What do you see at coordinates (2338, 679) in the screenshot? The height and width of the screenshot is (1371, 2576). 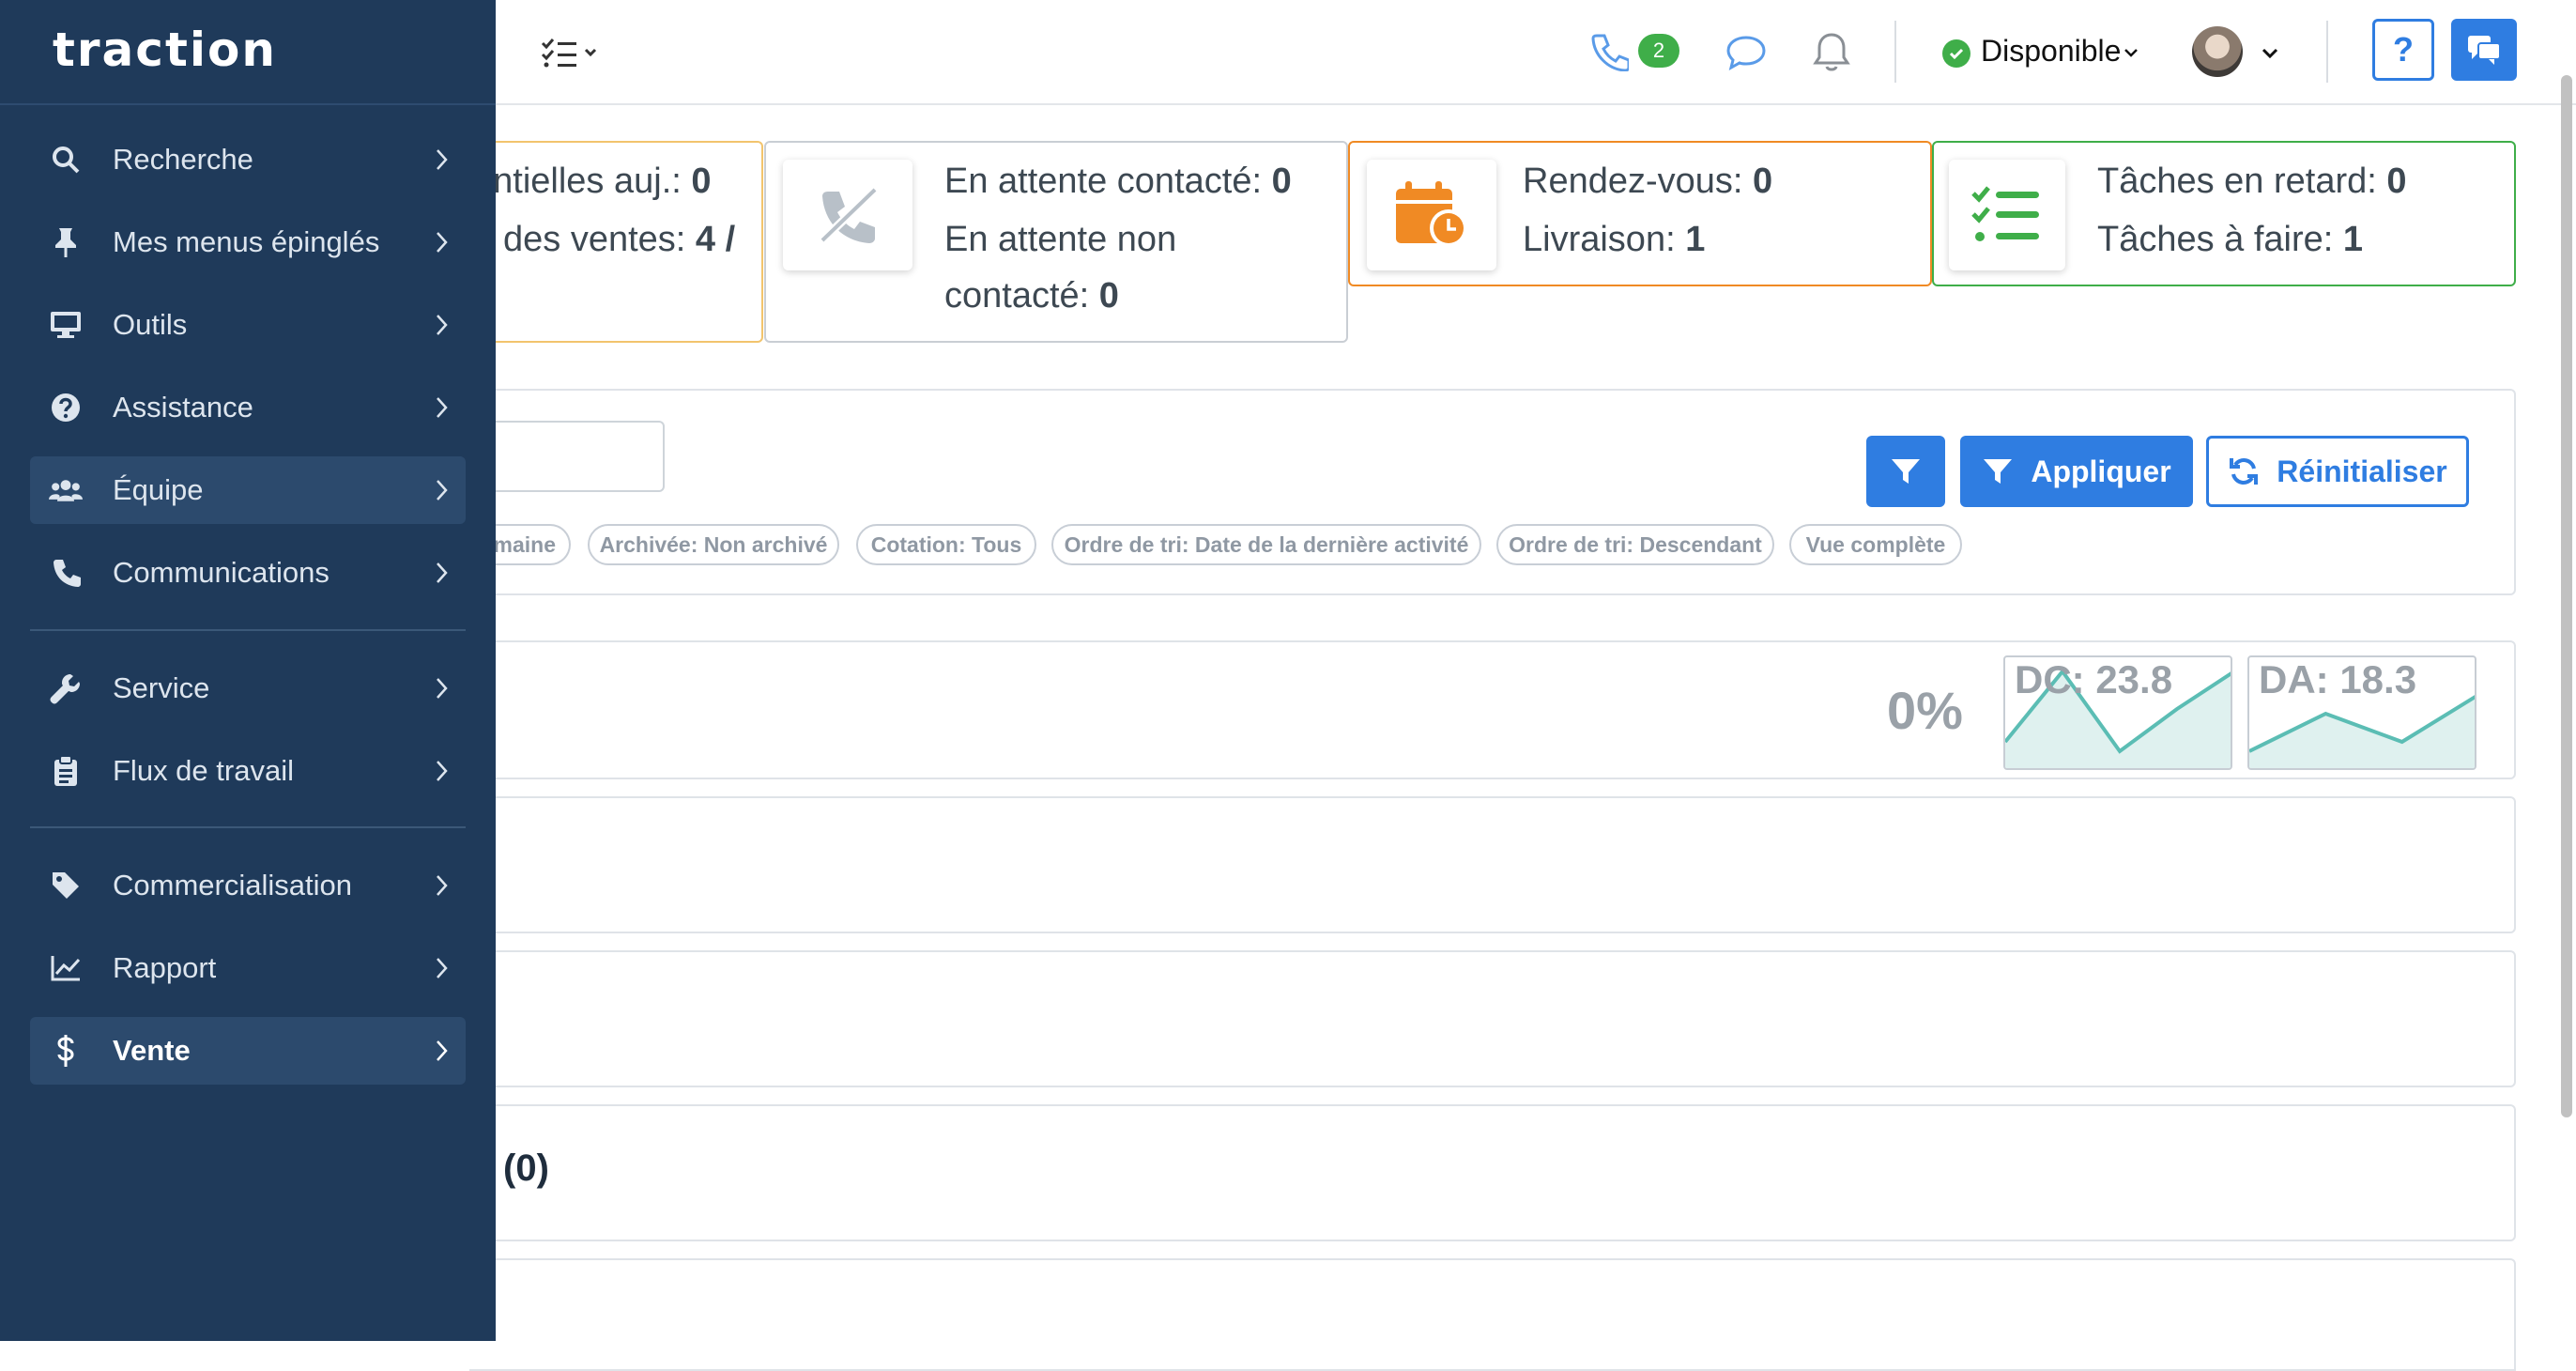 I see `sparkline-label: DA: 18.3` at bounding box center [2338, 679].